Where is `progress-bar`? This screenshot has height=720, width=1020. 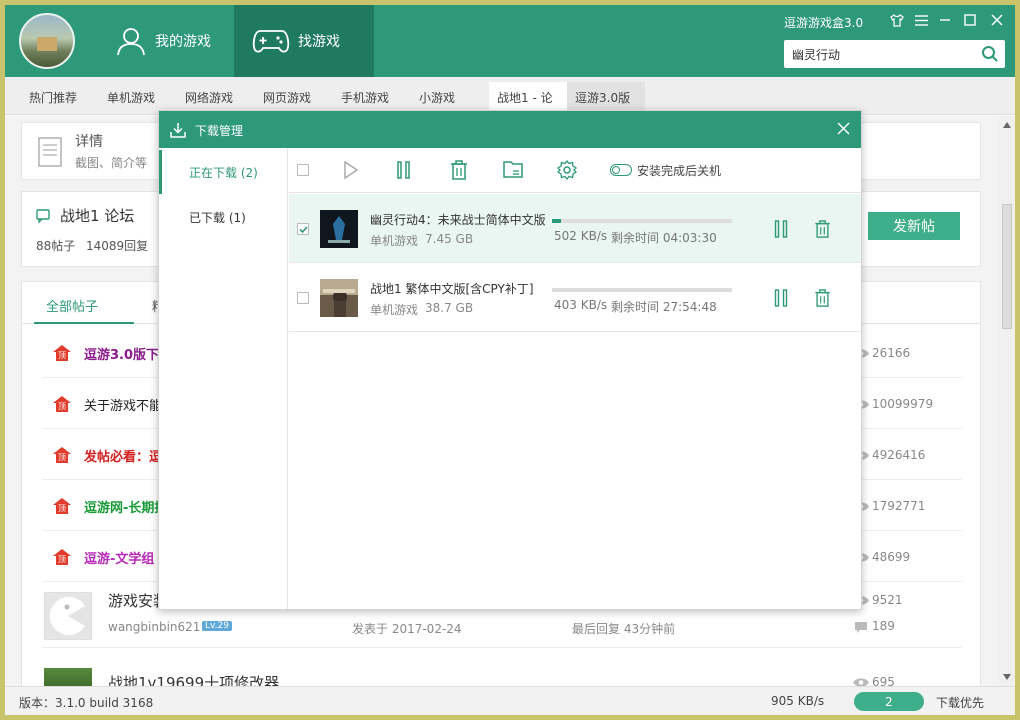
progress-bar is located at coordinates (642, 290).